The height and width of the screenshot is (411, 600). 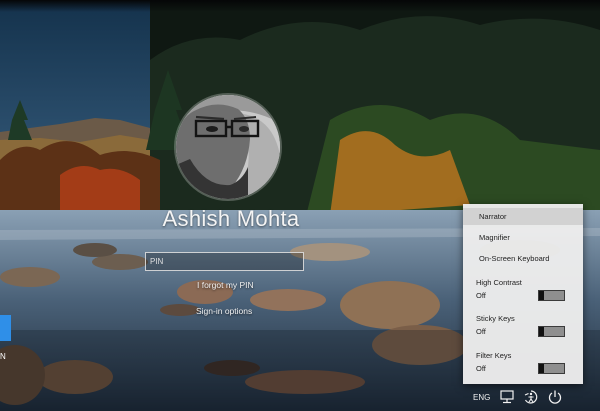 What do you see at coordinates (481, 368) in the screenshot?
I see `filter-keys-state: Off` at bounding box center [481, 368].